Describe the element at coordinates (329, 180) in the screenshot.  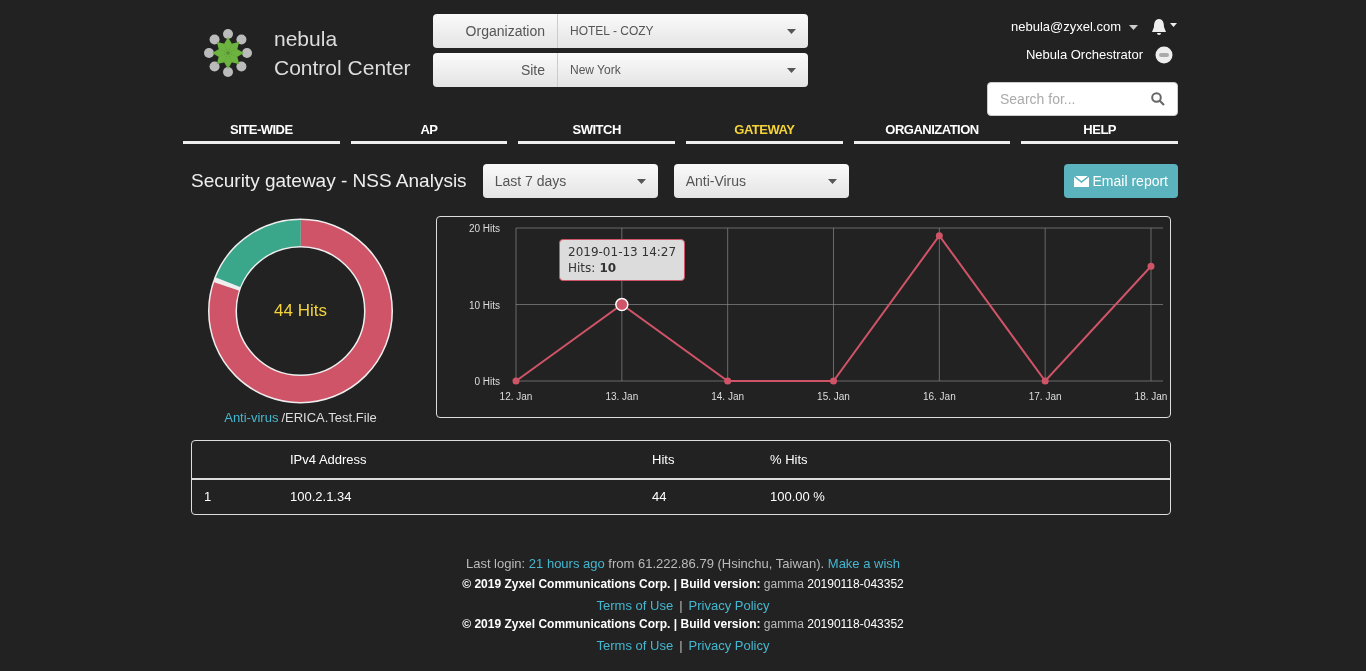
I see `page-title: Security gateway - NSS Analysis` at that location.